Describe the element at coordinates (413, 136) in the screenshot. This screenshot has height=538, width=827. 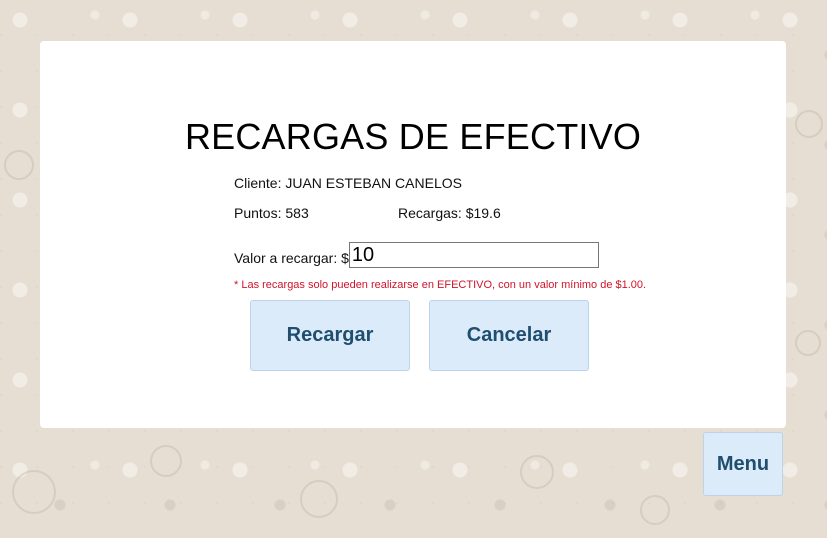
I see `page-title: RECARGAS DE EFECTIVO` at that location.